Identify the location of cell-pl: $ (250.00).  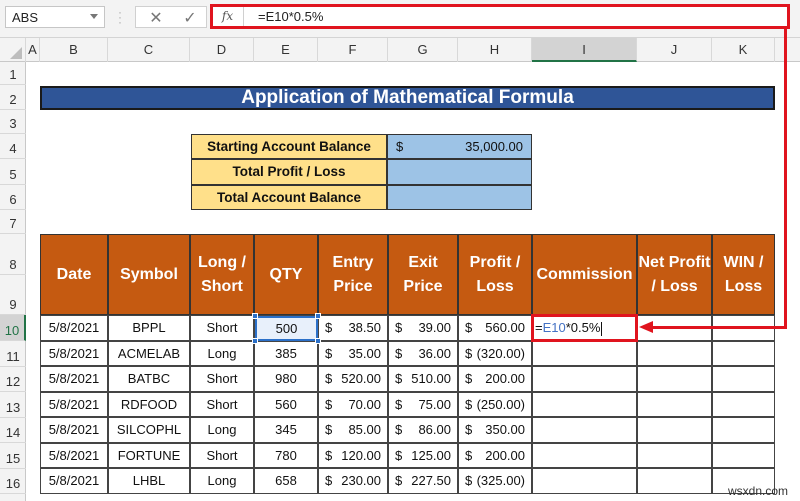
(495, 404).